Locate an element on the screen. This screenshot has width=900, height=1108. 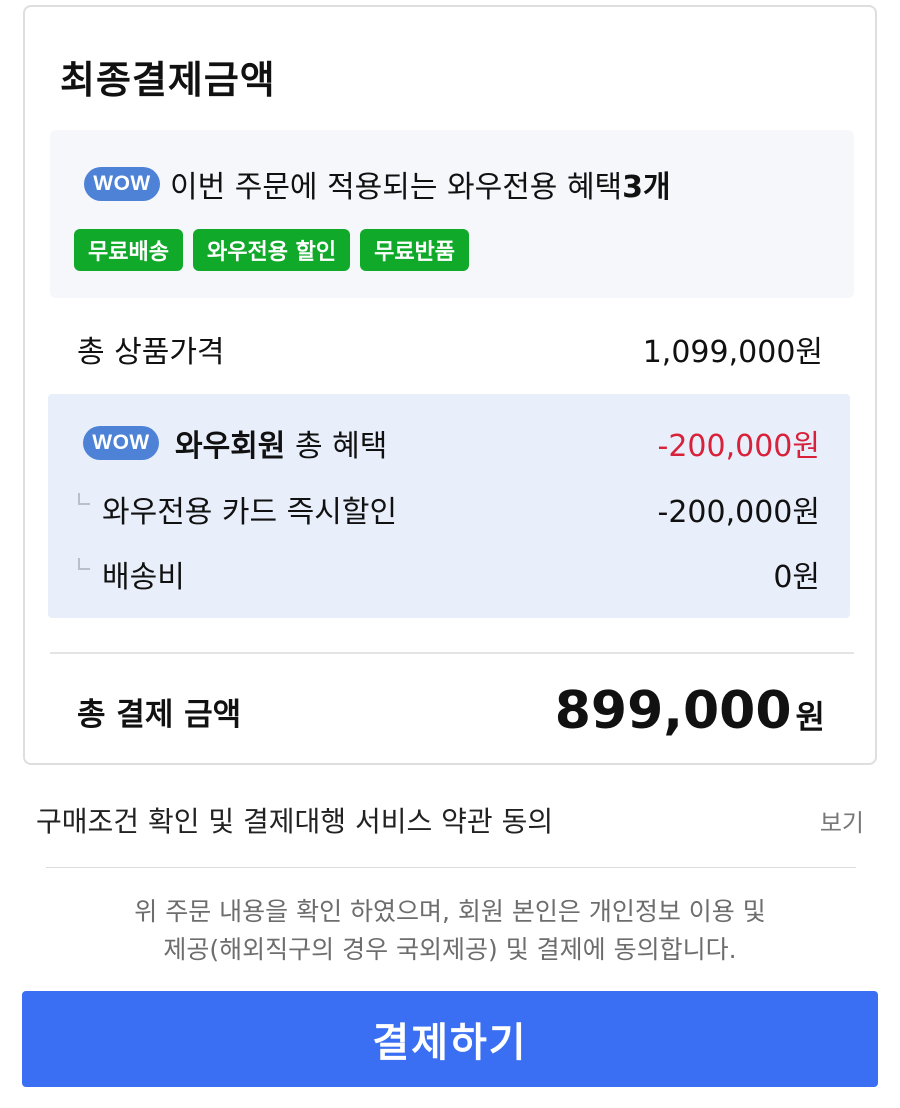
product-price-value: 1,099,000원 is located at coordinates (732, 352).